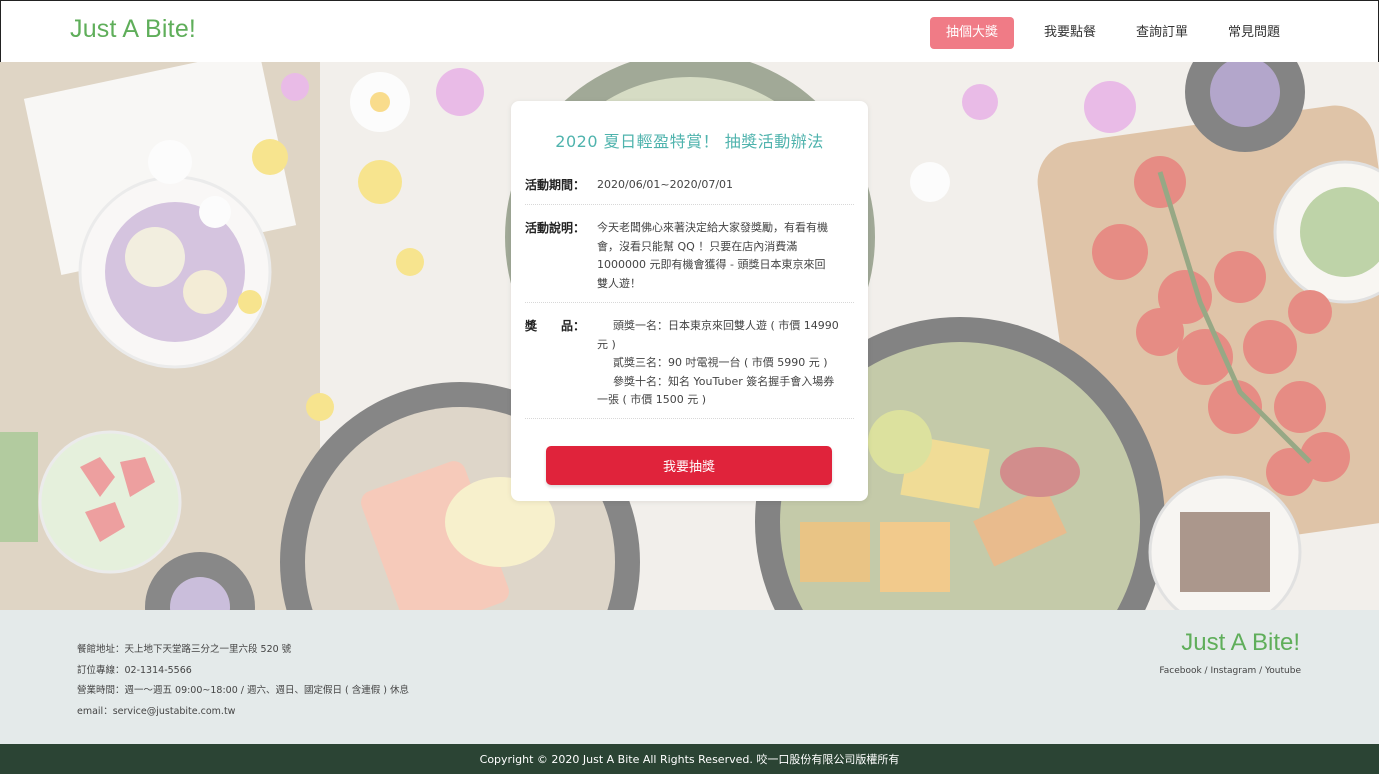 The image size is (1379, 774). I want to click on prize-item-second: 貳獎三名：90 吋電視一台 ( 市價 5990 元 ), so click(720, 362).